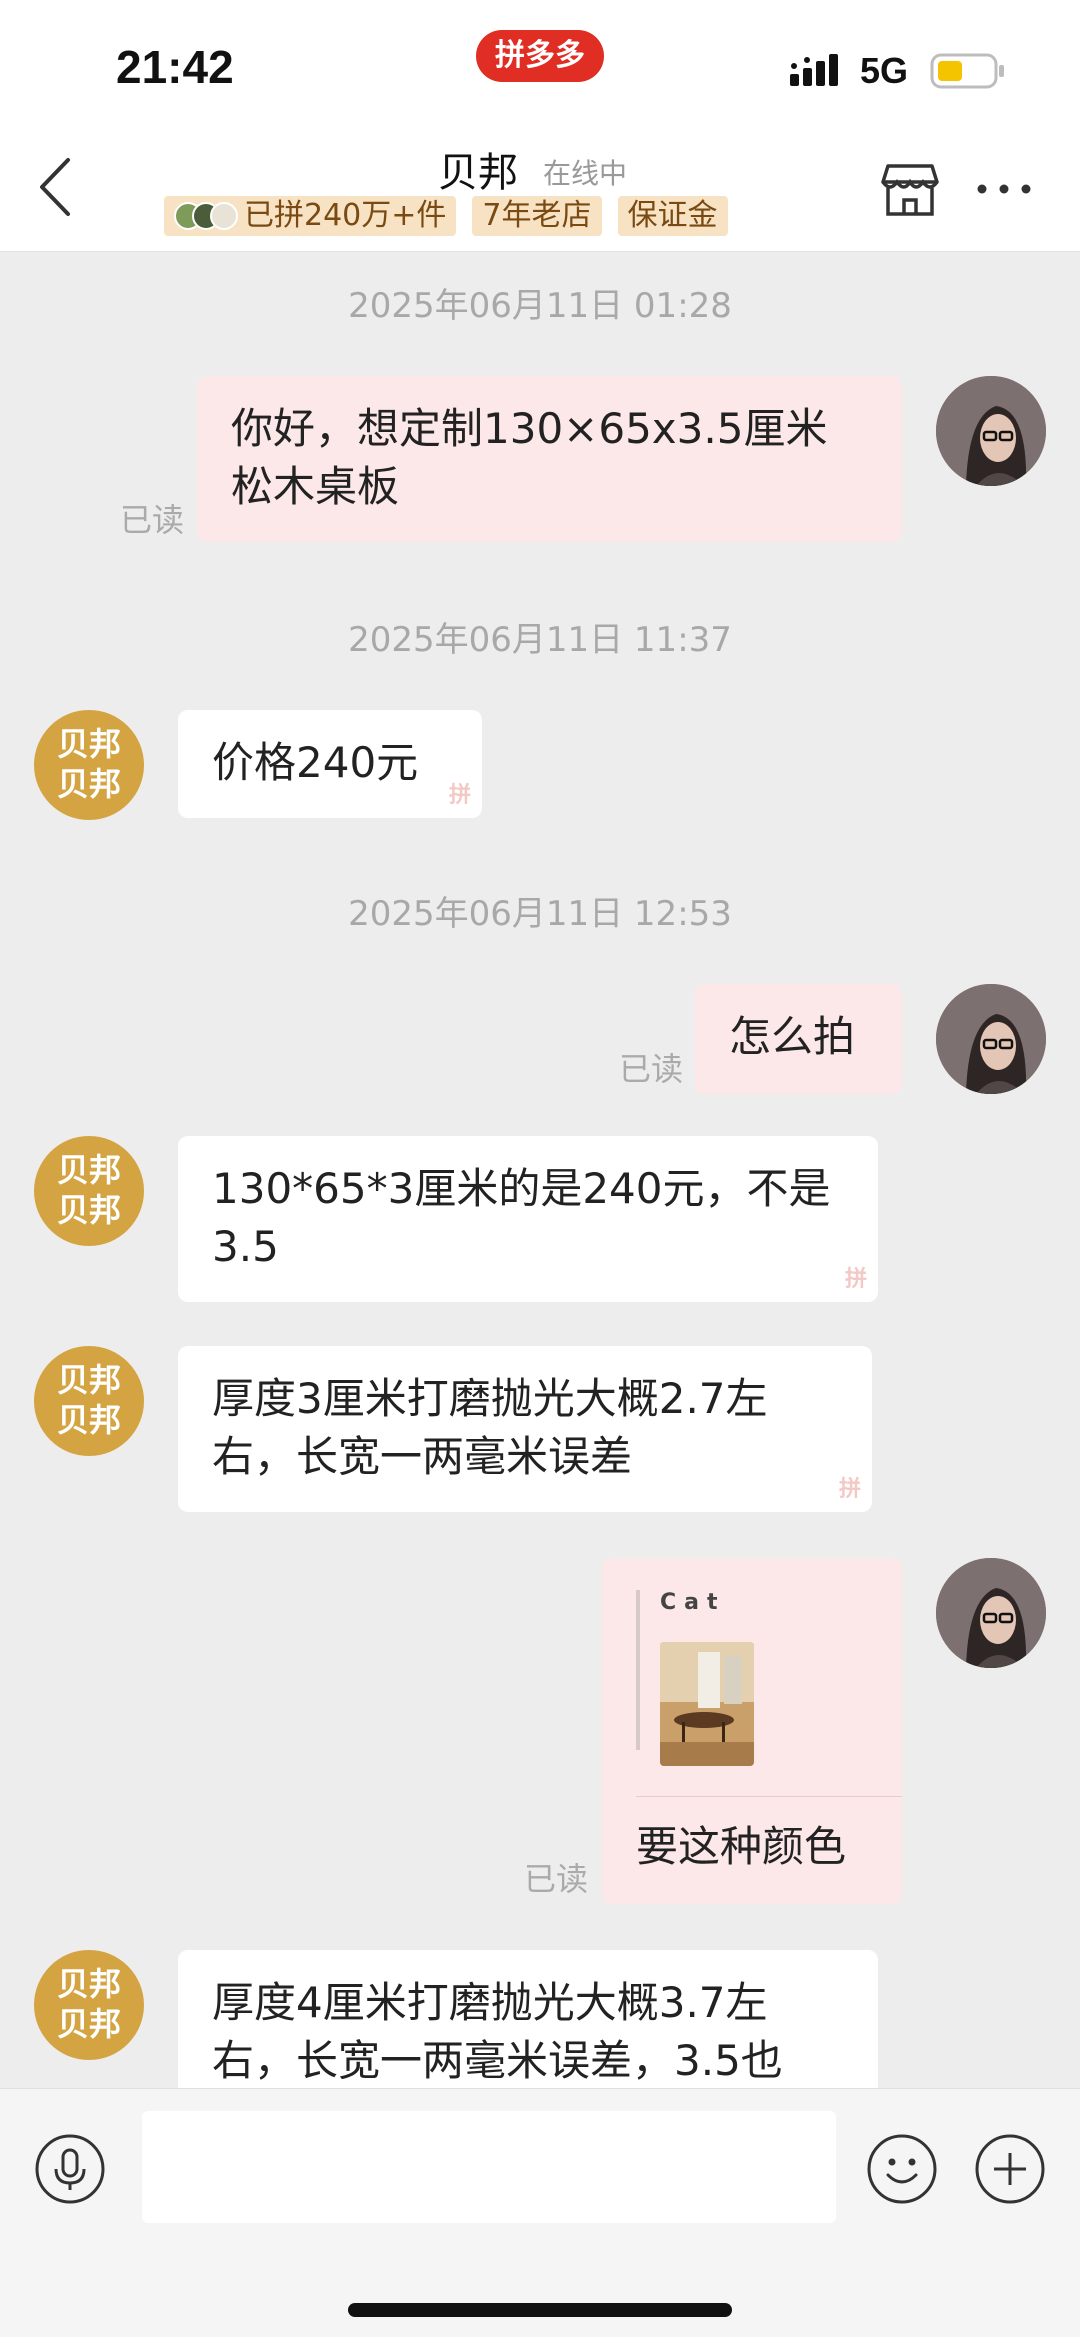  What do you see at coordinates (540, 2310) in the screenshot?
I see `home-indicator` at bounding box center [540, 2310].